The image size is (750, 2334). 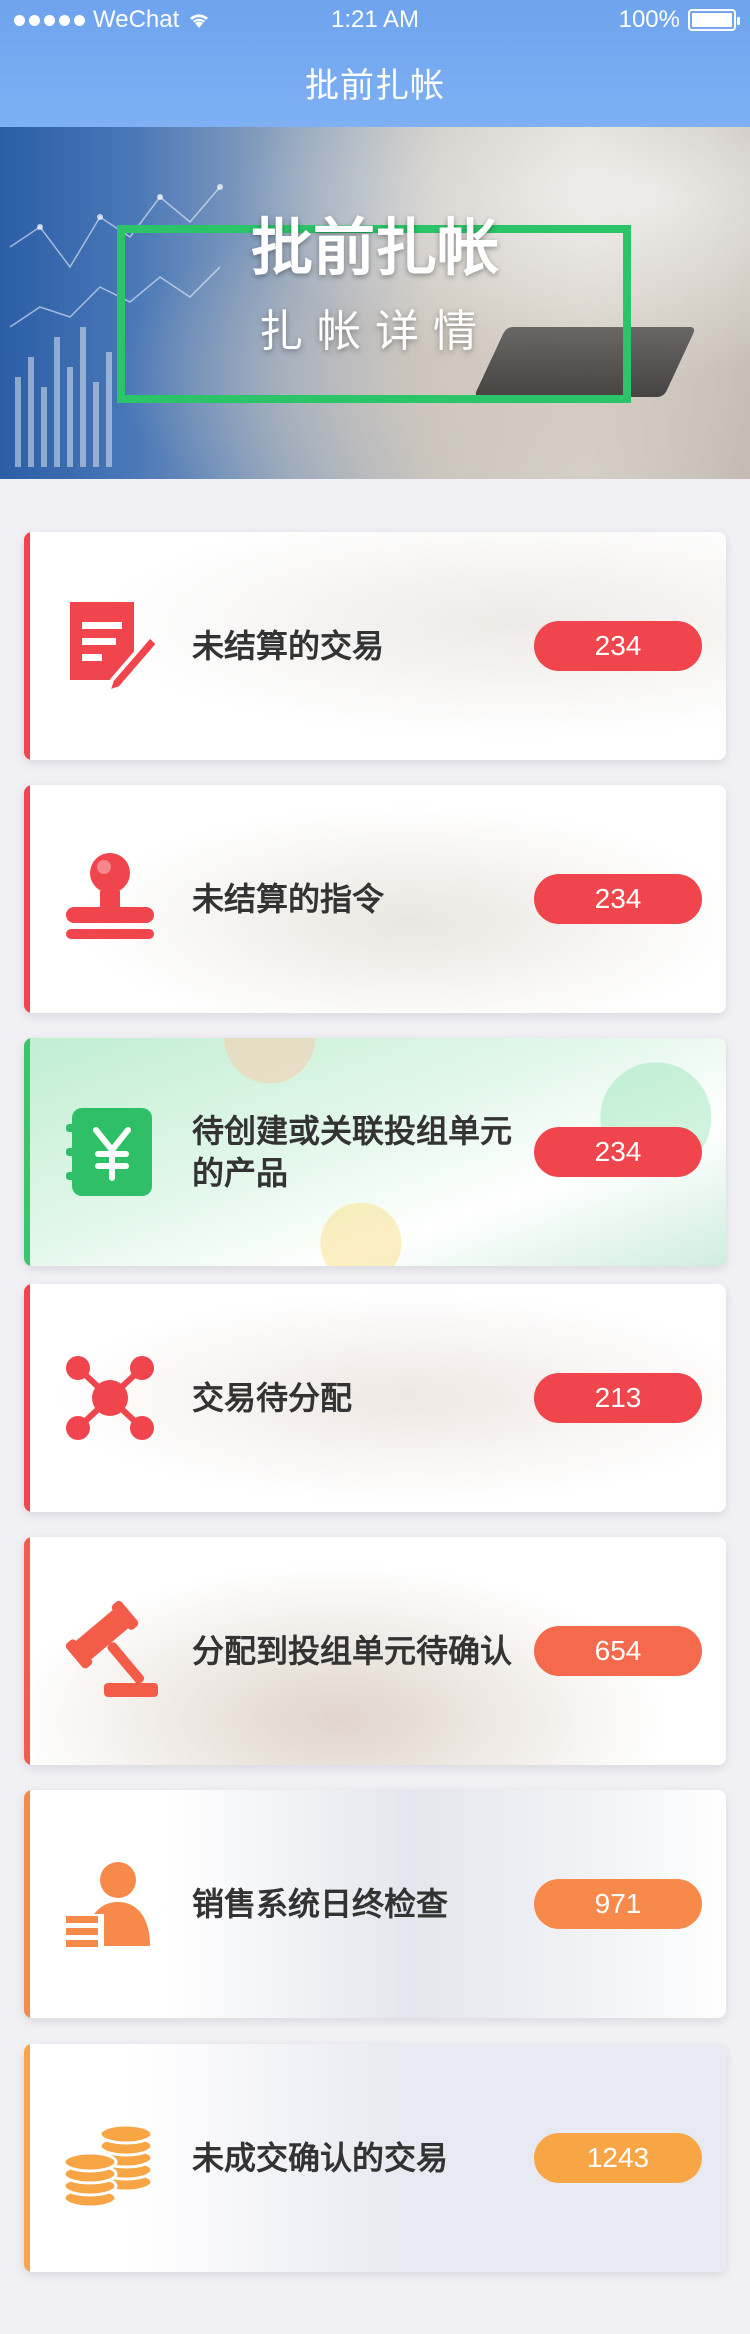 I want to click on money-book-icon, so click(x=109, y=1152).